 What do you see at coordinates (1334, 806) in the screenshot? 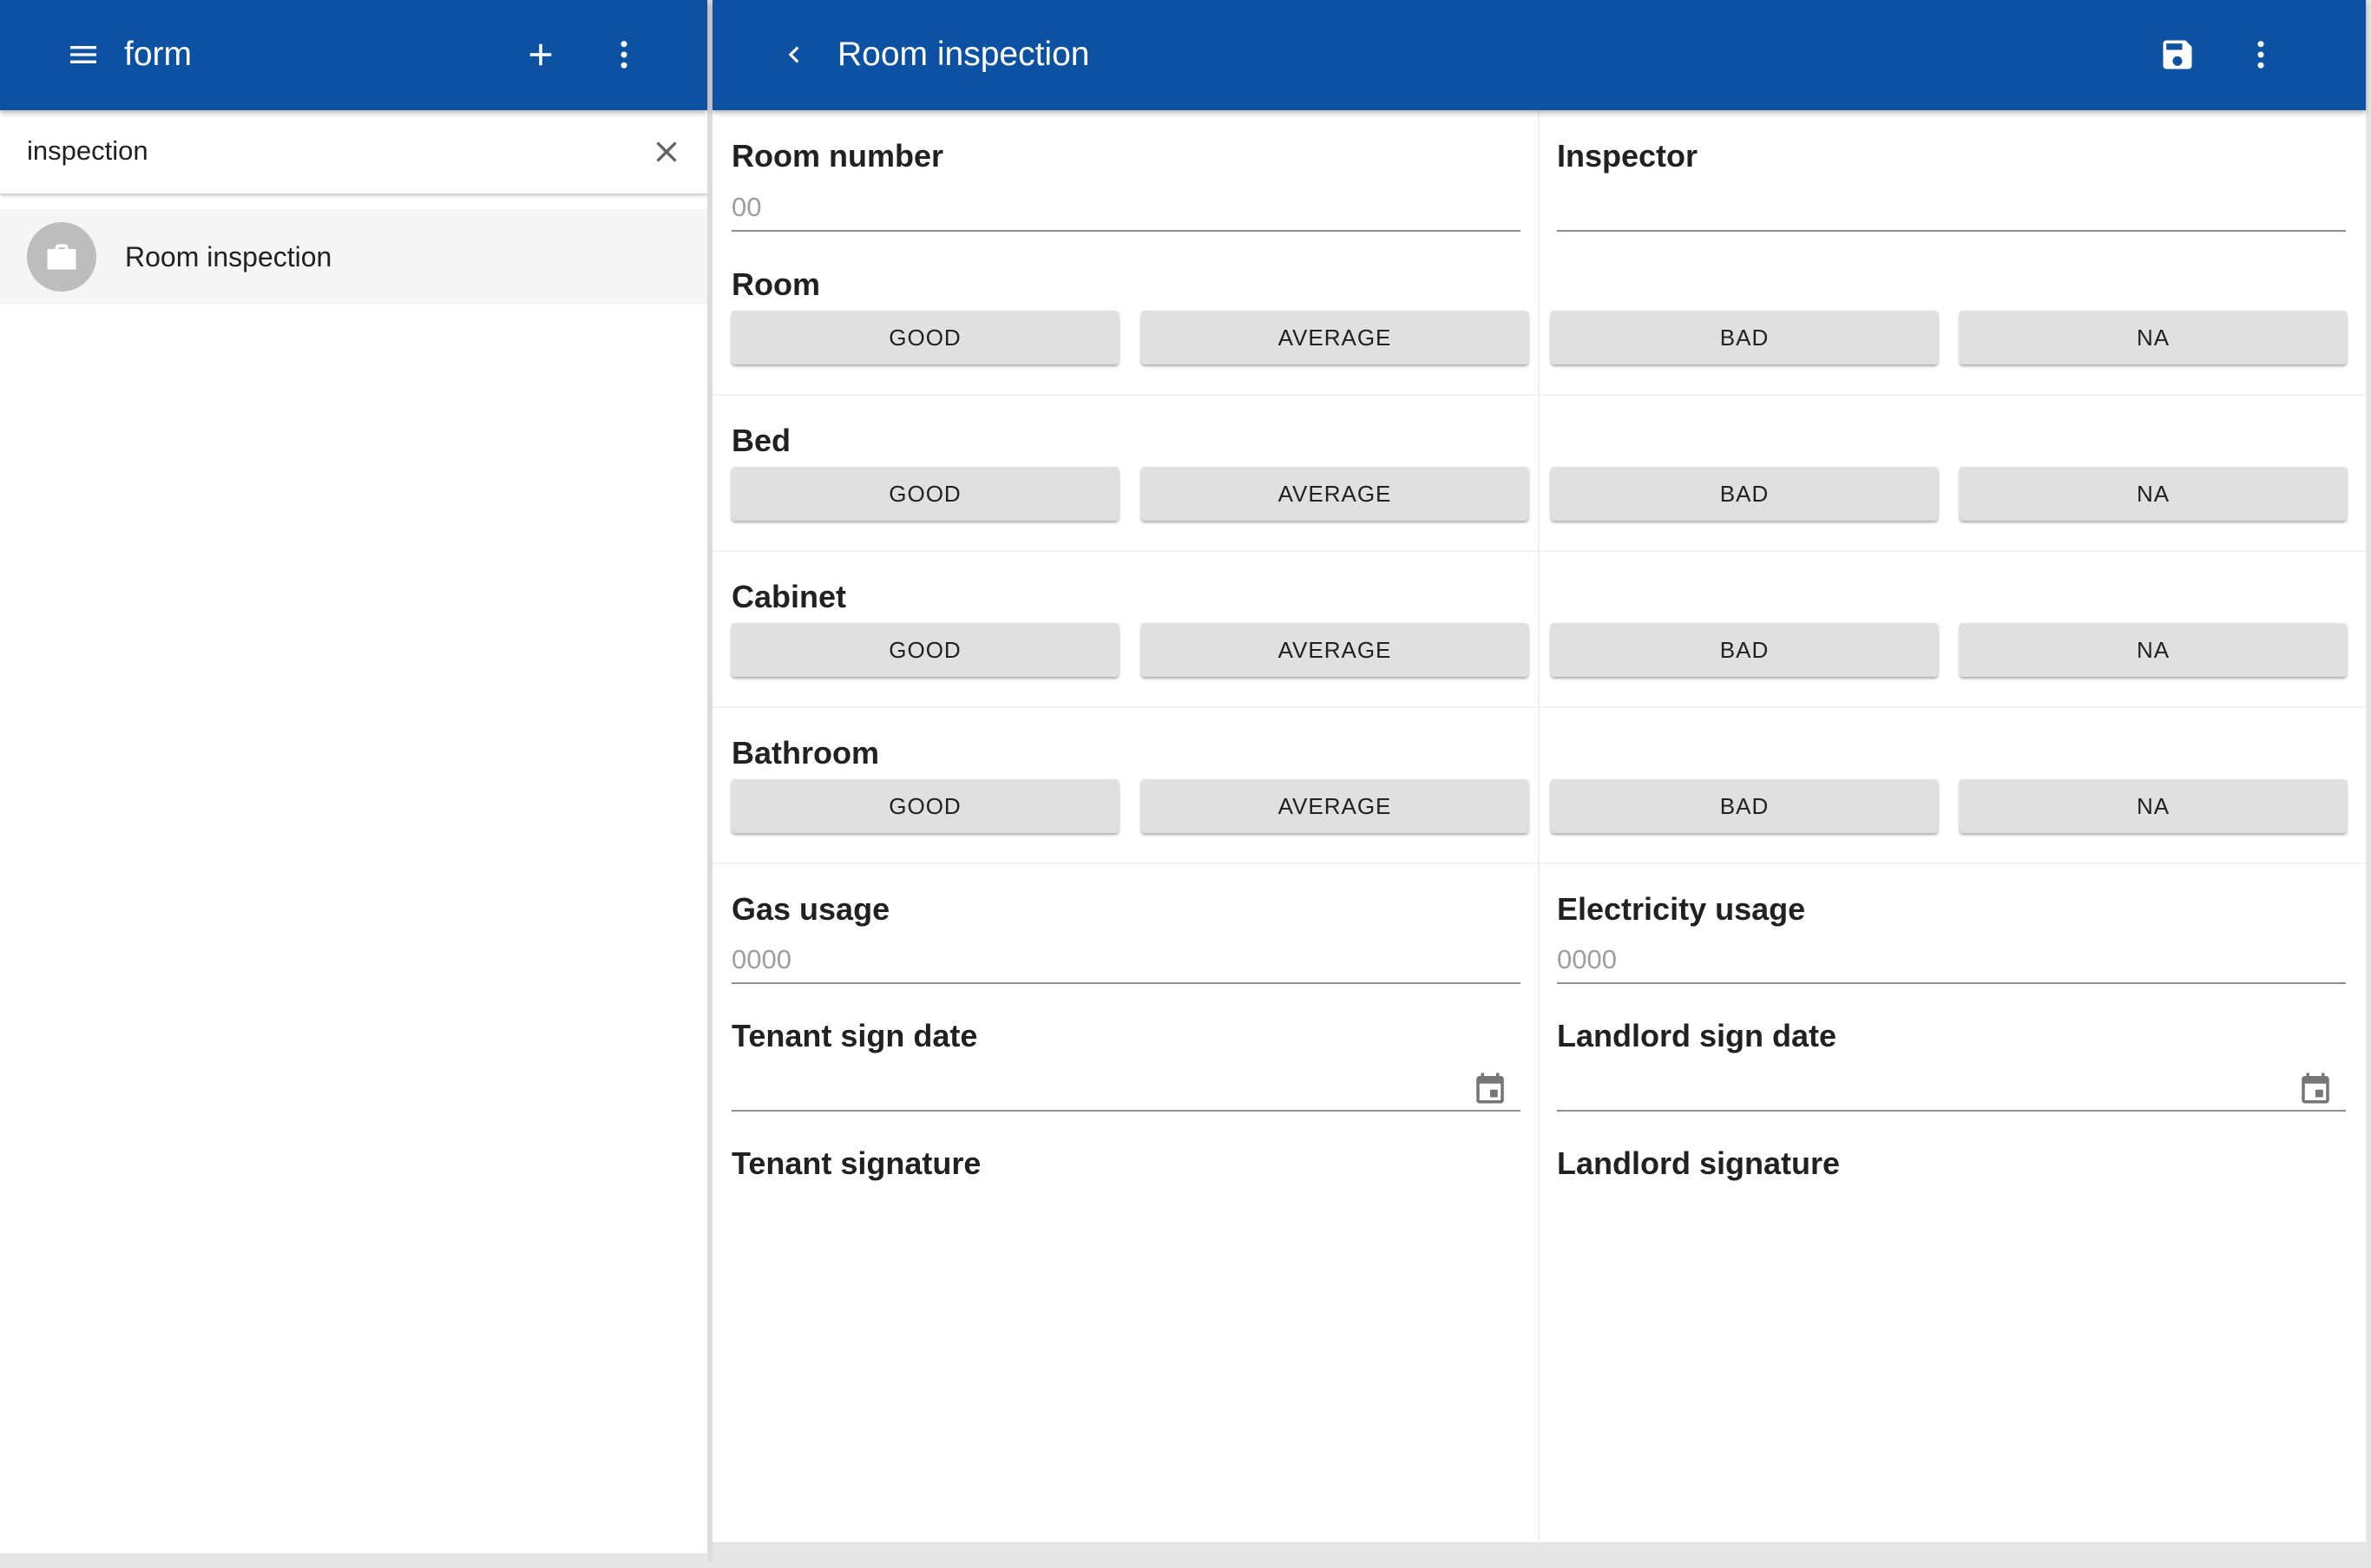
I see `bathroom-average-button: AVERAGE` at bounding box center [1334, 806].